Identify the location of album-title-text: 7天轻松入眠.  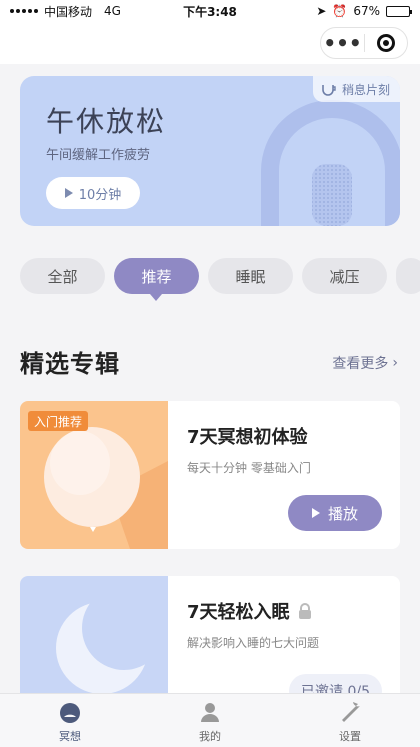
(238, 612).